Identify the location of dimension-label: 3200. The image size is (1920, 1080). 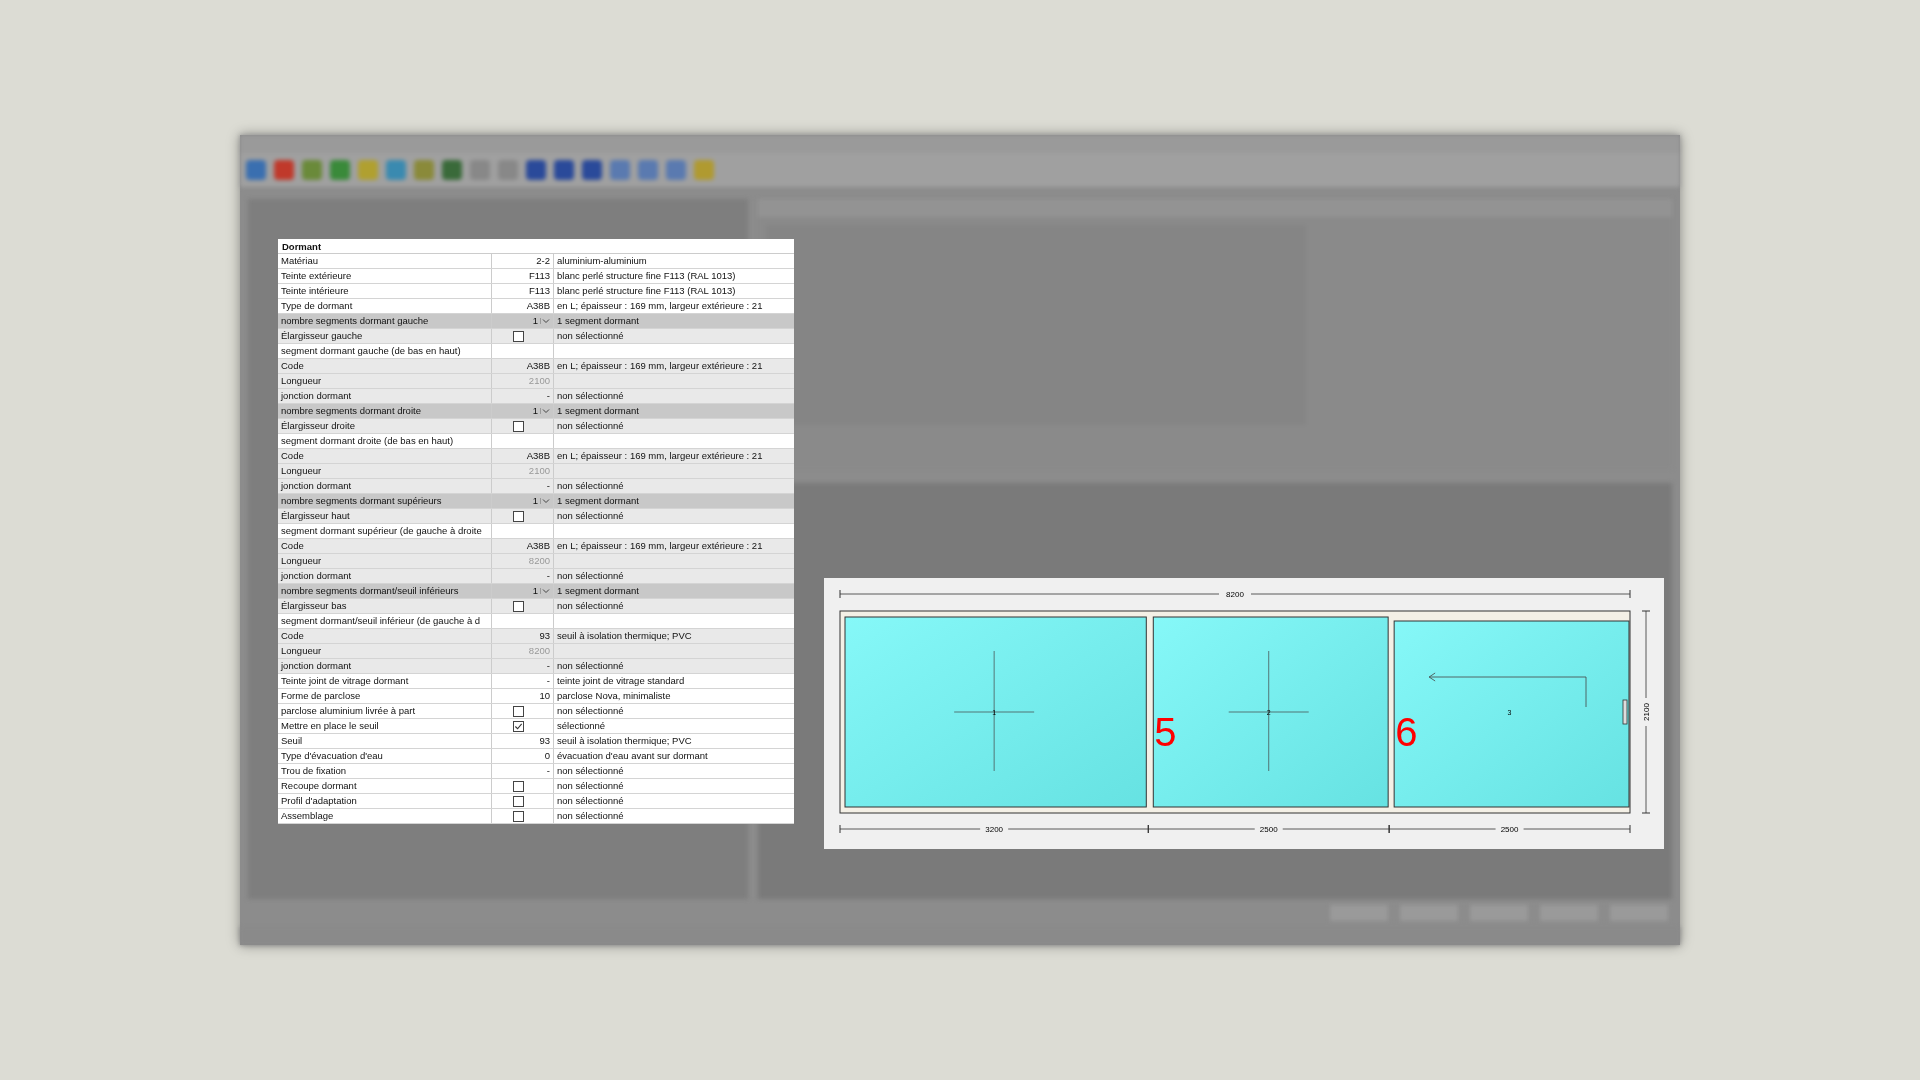
(994, 829).